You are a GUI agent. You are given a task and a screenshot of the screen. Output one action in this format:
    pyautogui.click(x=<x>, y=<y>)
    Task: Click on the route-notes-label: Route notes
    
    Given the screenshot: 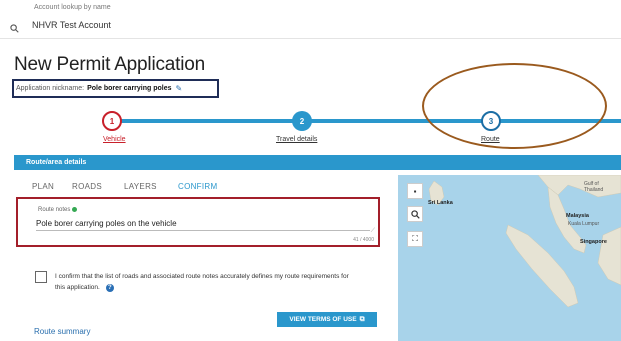 What is the action you would take?
    pyautogui.click(x=54, y=210)
    